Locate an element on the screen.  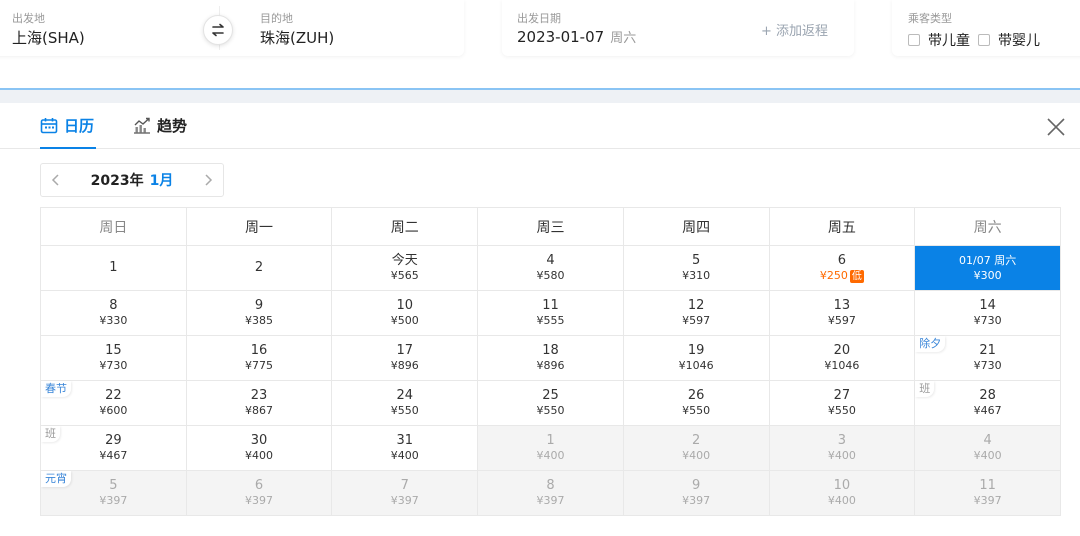
calendar-day: 30 ¥400 is located at coordinates (259, 448).